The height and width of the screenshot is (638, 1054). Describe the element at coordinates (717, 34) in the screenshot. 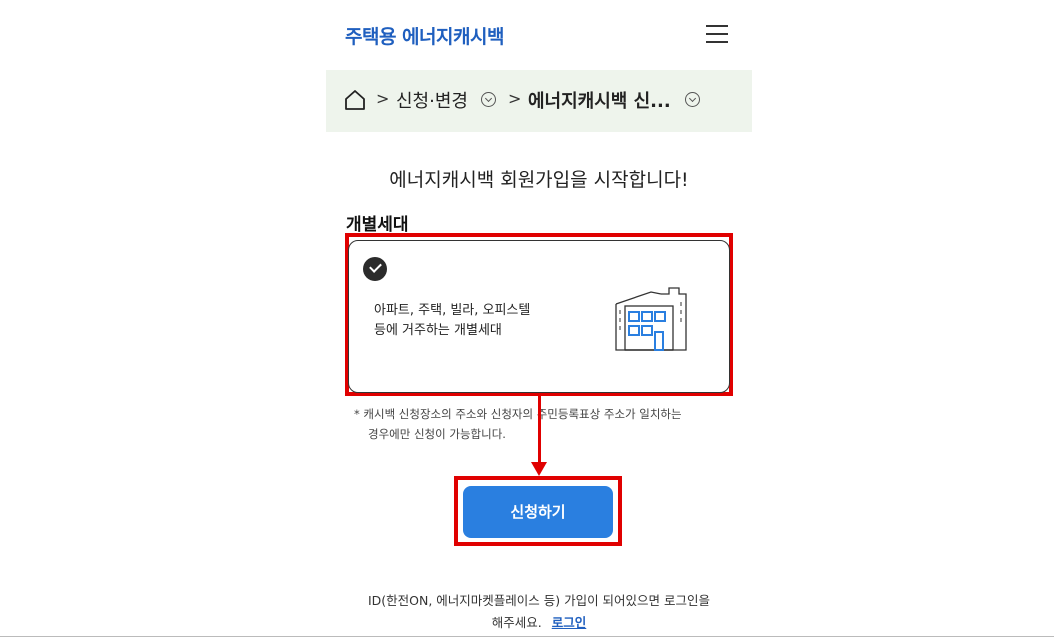

I see `hamburger-menu-icon` at that location.